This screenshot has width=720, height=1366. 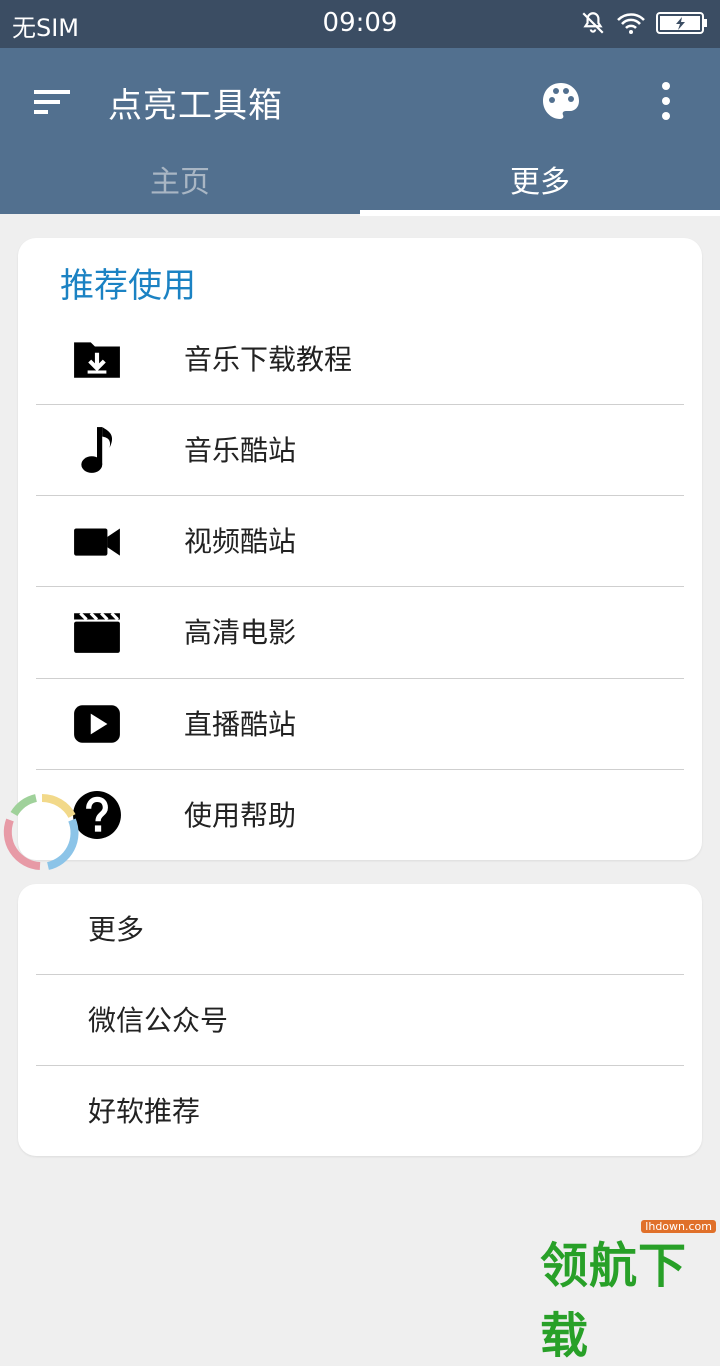 I want to click on tab-home: 主页, so click(x=180, y=184).